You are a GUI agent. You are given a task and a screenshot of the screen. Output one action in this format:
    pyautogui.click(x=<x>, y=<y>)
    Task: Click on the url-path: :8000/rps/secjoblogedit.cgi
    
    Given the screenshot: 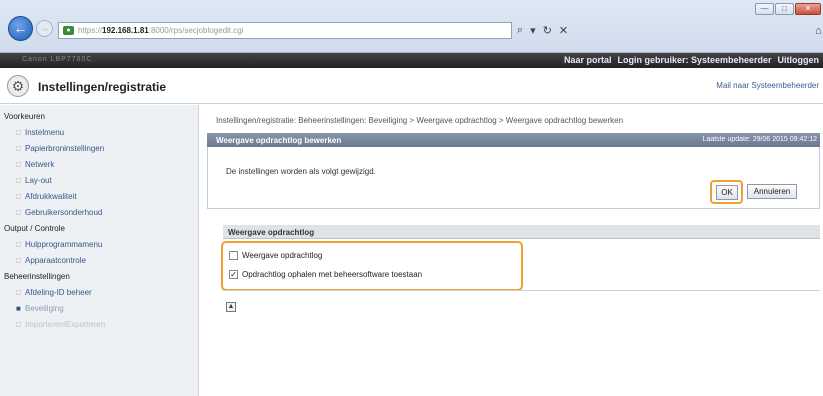 What is the action you would take?
    pyautogui.click(x=196, y=30)
    